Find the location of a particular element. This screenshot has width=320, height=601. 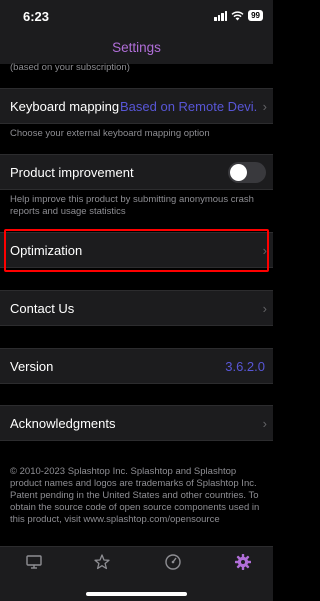

product-improvement-toggle is located at coordinates (247, 172).